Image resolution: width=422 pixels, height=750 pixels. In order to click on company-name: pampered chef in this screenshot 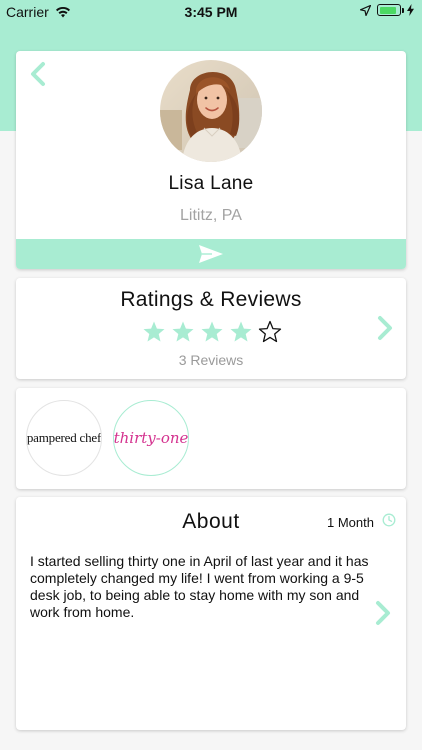, I will do `click(64, 437)`.